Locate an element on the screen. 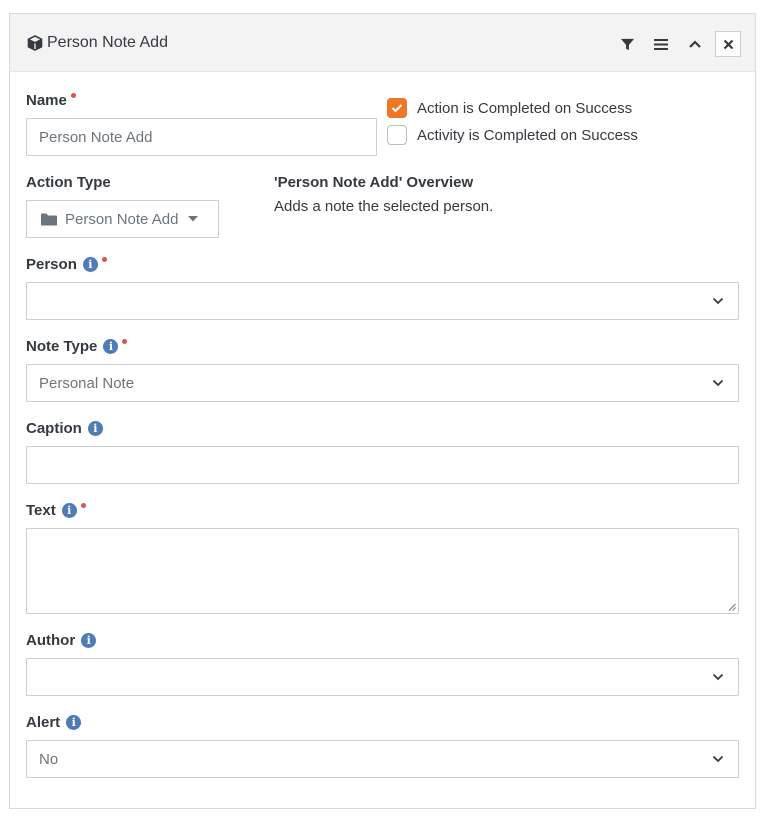  filter-icon is located at coordinates (627, 44).